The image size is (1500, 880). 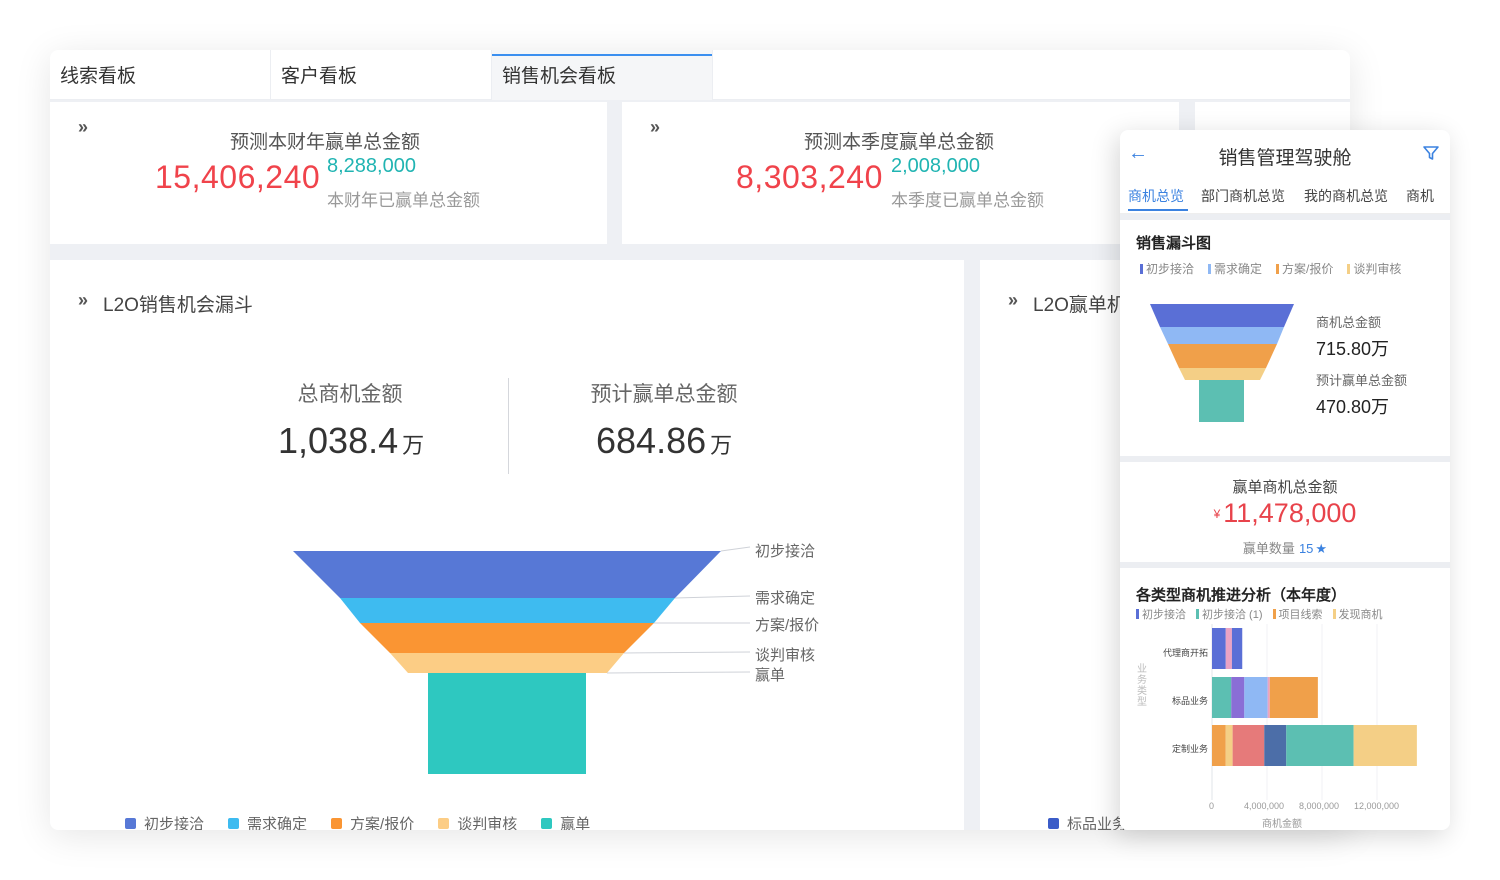 I want to click on legend-item: 初步接洽, so click(x=164, y=821).